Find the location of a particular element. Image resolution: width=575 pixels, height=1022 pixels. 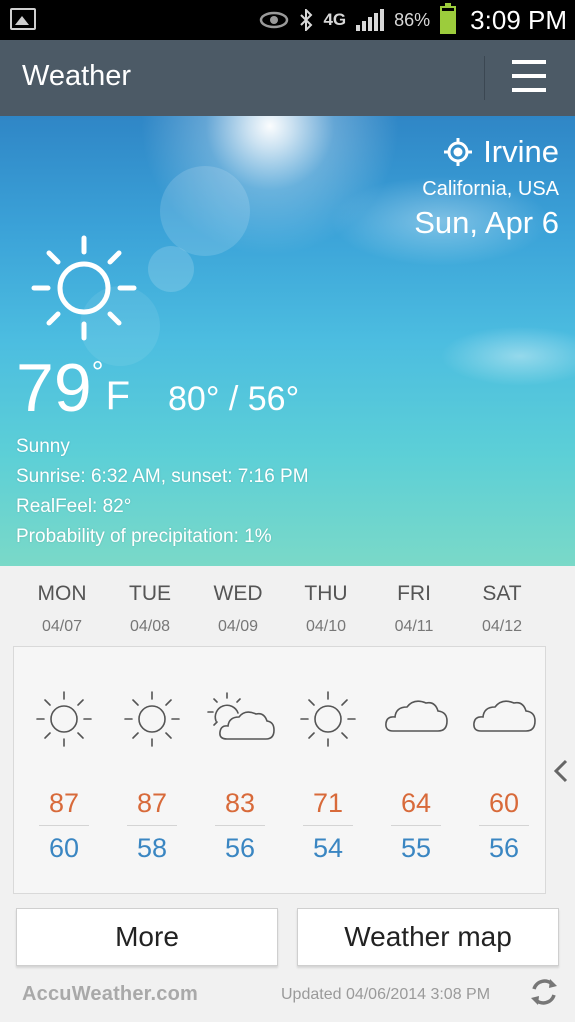

day-header: TUE 04/08 is located at coordinates (150, 607).